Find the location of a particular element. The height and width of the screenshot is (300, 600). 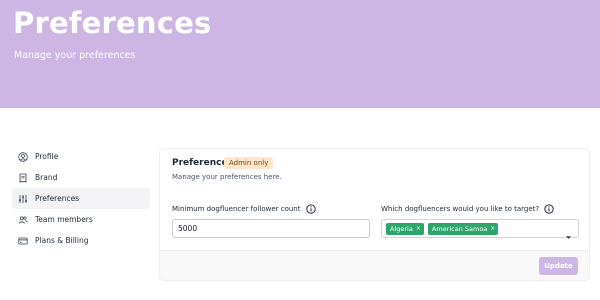

sidebar-item-label: Preferences is located at coordinates (57, 198).